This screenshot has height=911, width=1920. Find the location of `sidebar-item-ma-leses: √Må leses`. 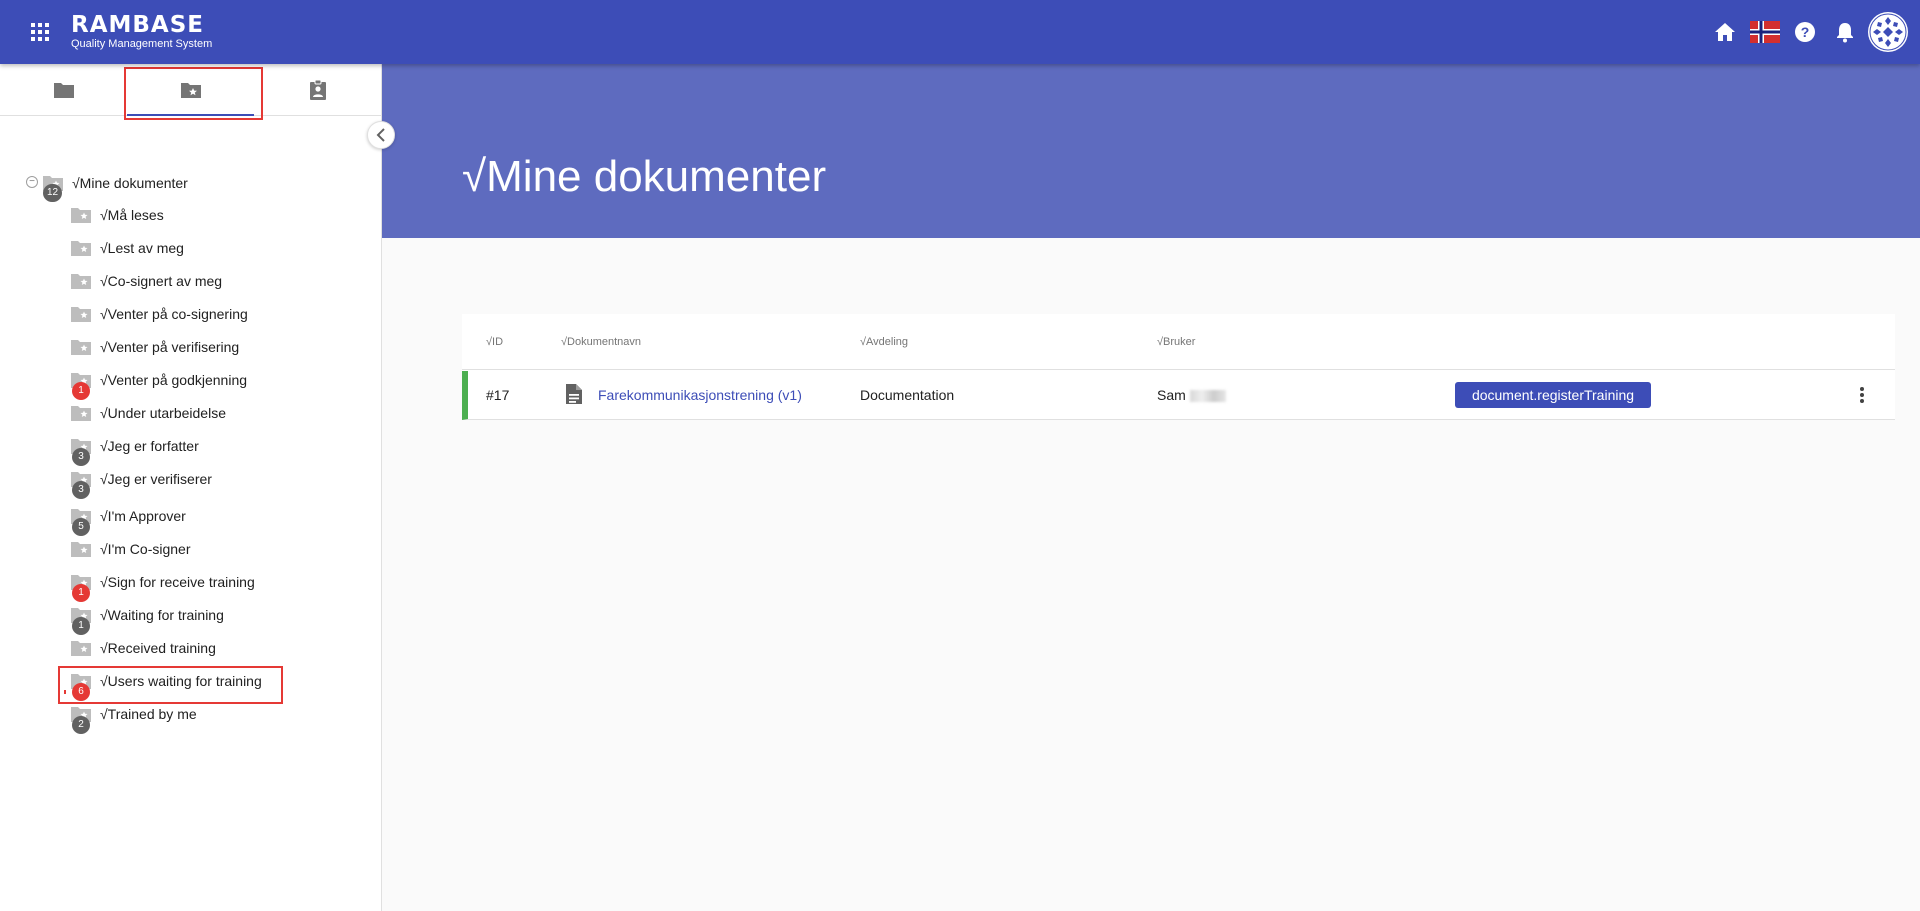

sidebar-item-ma-leses: √Må leses is located at coordinates (117, 215).